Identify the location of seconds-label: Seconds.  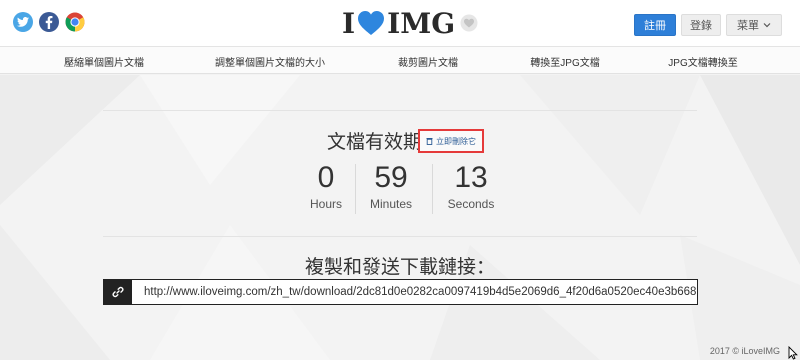
(471, 204).